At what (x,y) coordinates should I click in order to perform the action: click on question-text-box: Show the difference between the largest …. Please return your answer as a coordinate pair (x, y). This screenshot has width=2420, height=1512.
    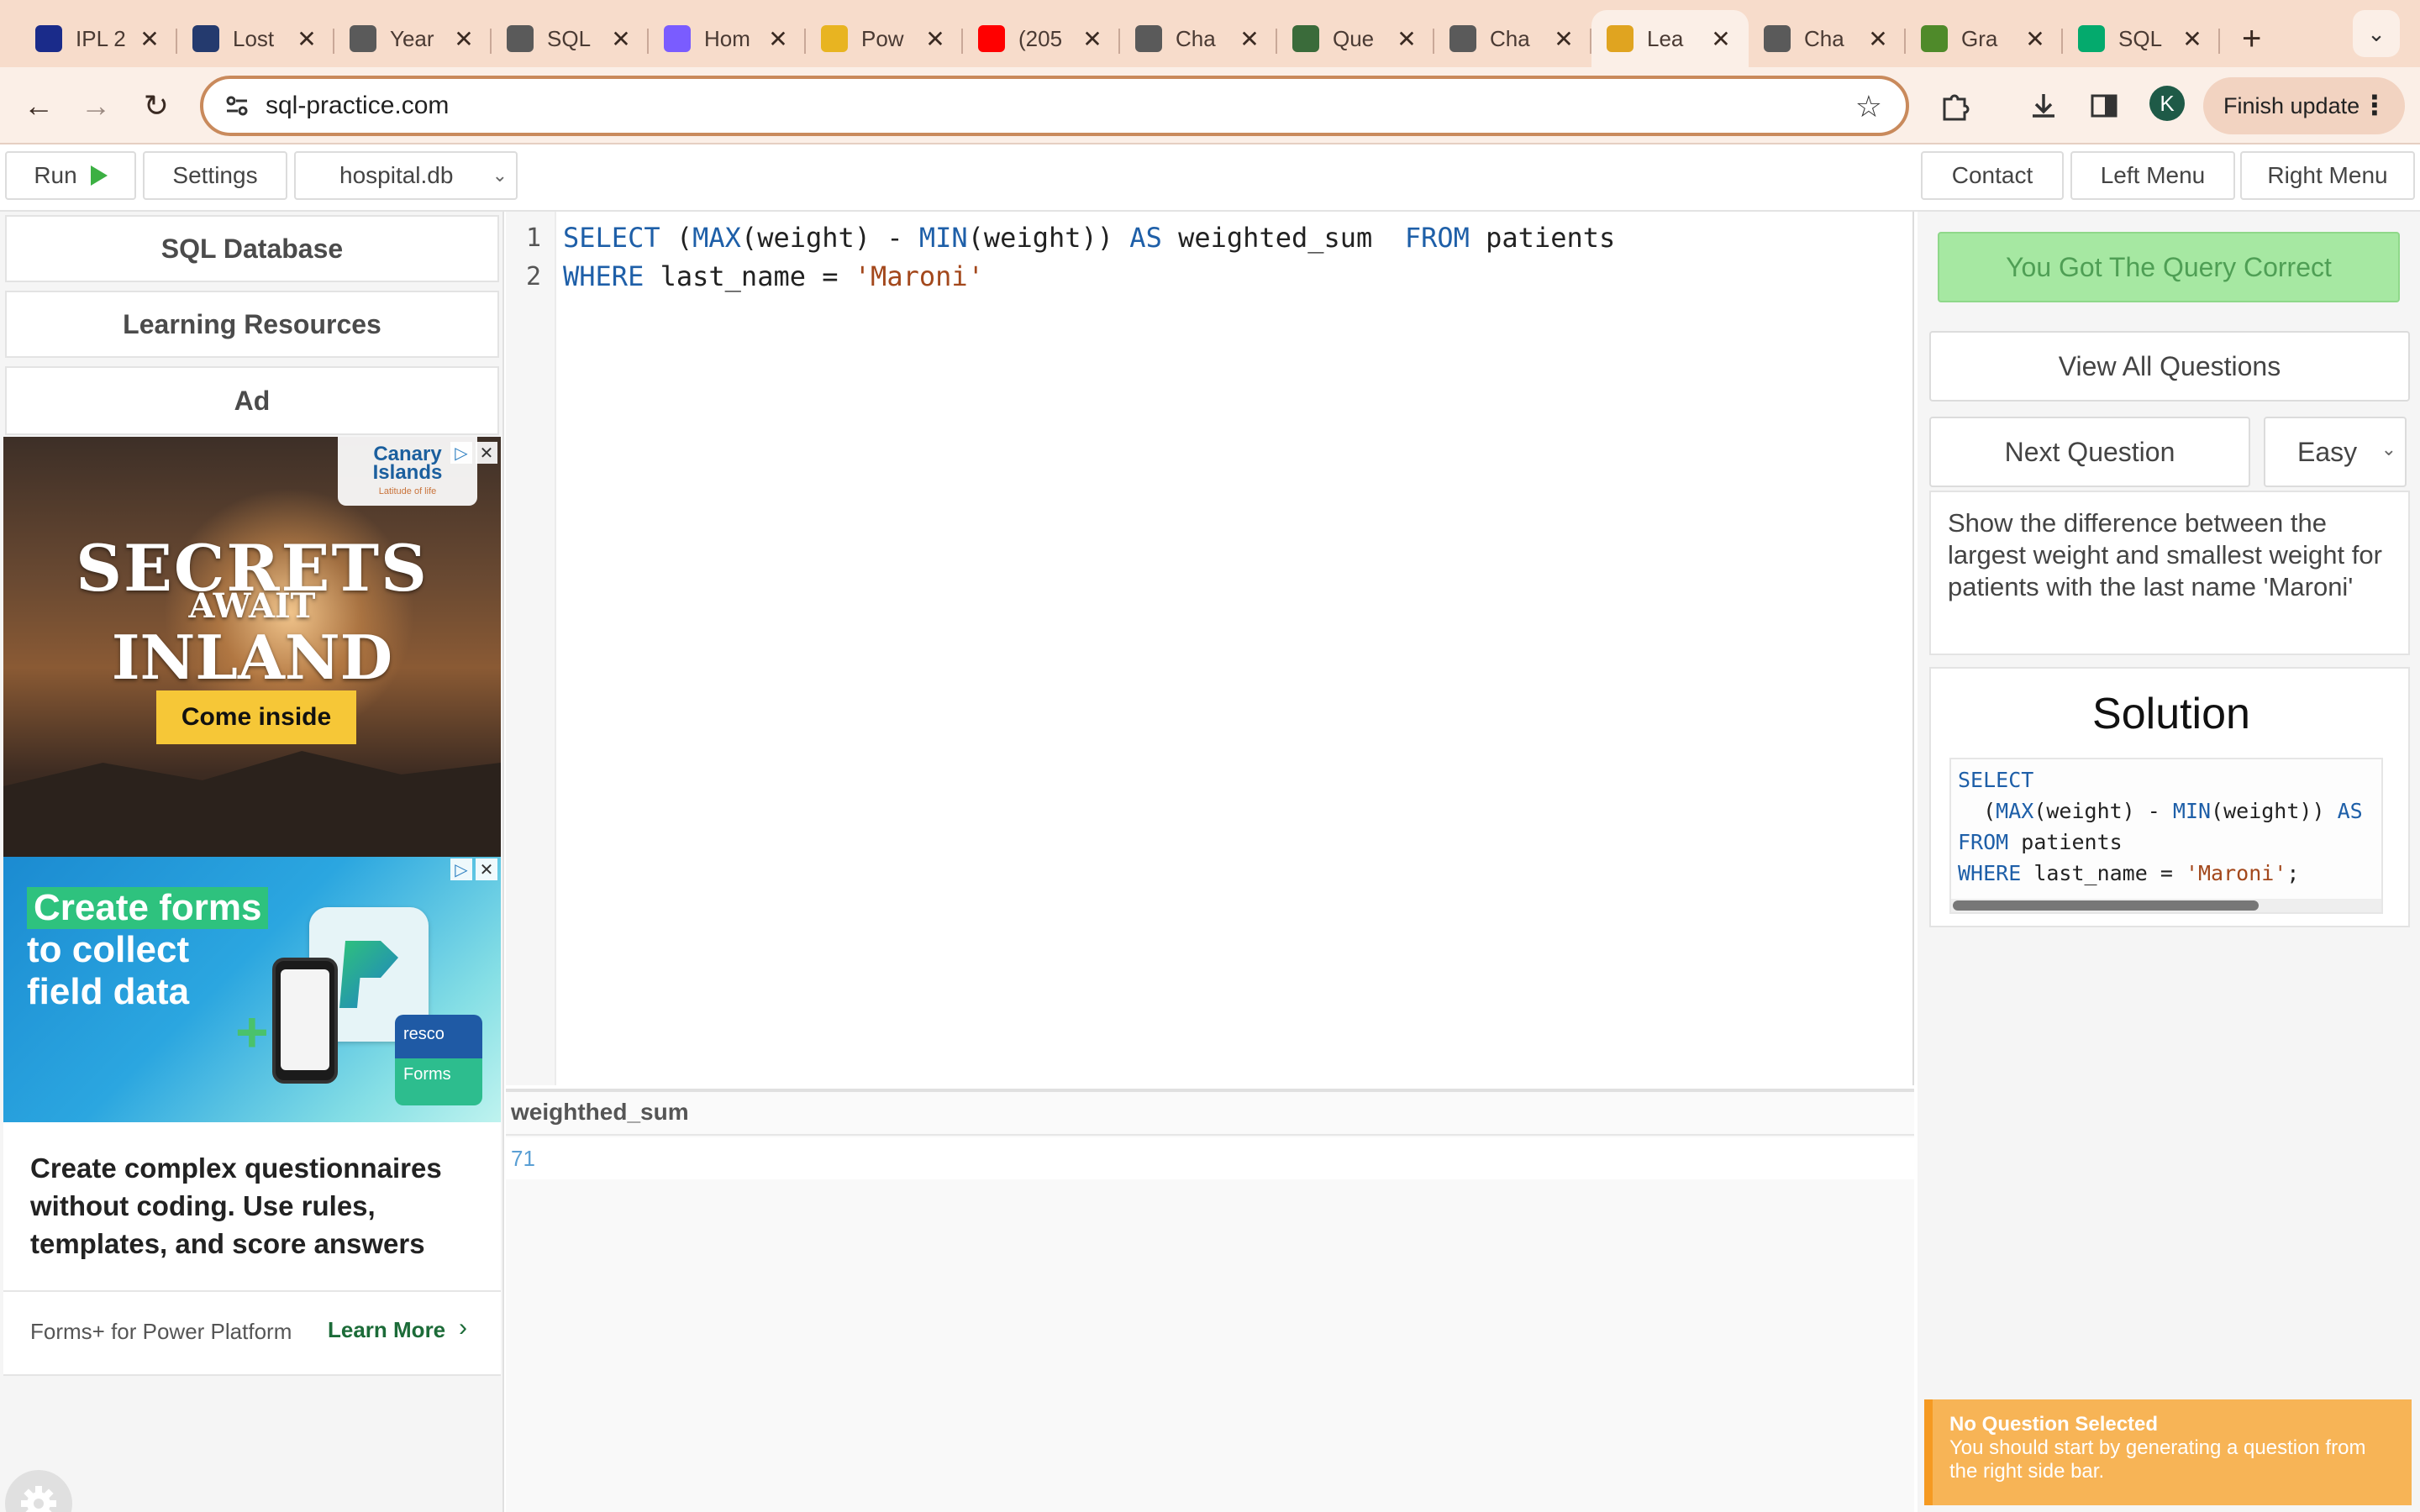
    Looking at the image, I should click on (2169, 573).